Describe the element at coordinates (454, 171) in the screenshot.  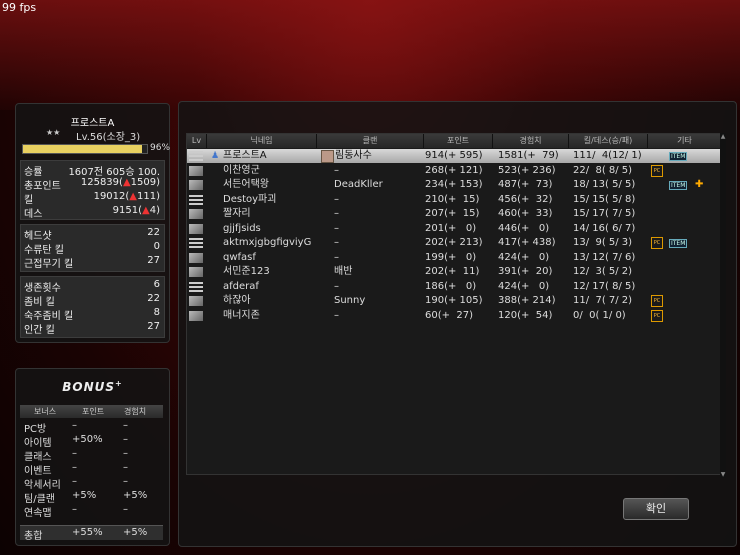
I see `player-row: 이찬영군 – 268(+ 121) 523(+ 236) 22/ 8( 8/ 5) PC` at that location.